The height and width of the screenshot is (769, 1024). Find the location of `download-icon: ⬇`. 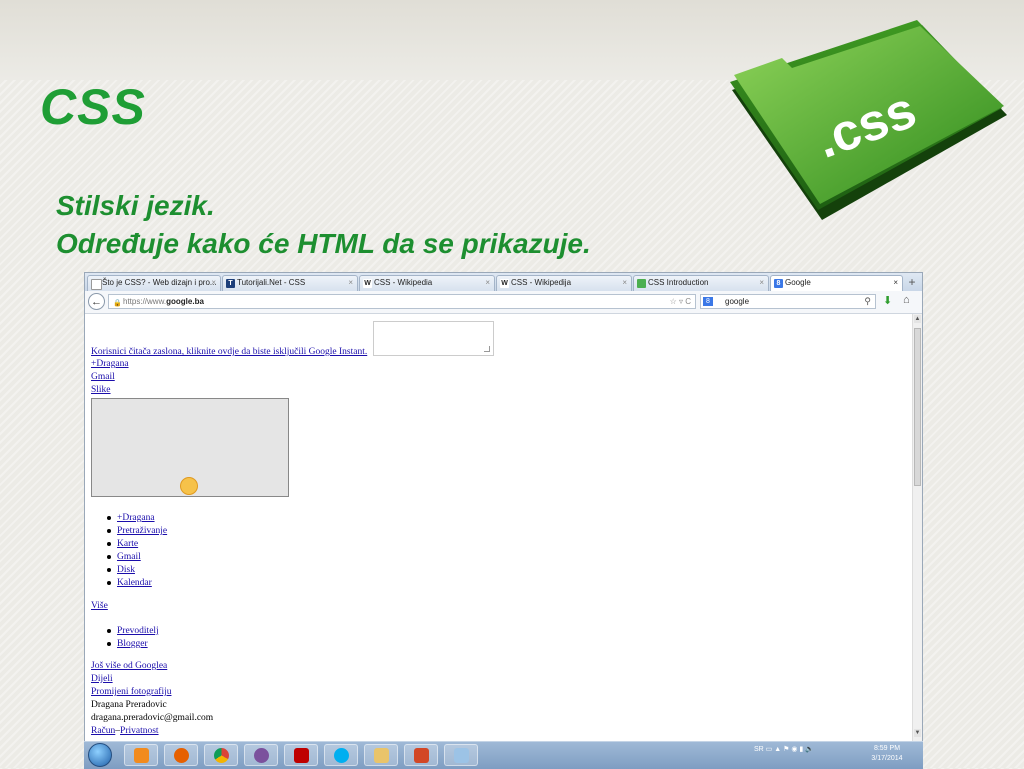

download-icon: ⬇ is located at coordinates (887, 300).